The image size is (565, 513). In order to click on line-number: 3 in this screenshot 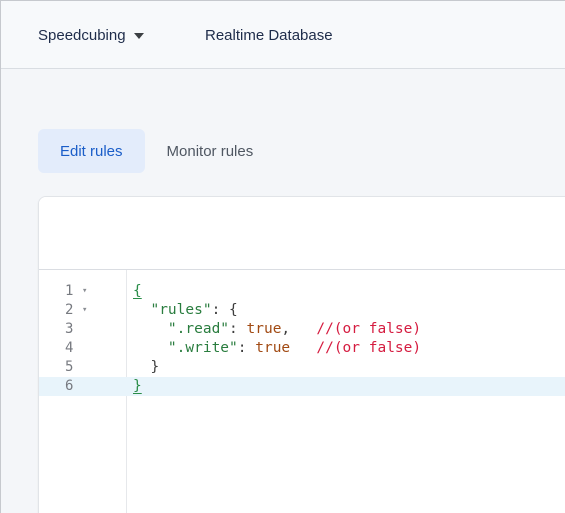, I will do `click(69, 329)`.